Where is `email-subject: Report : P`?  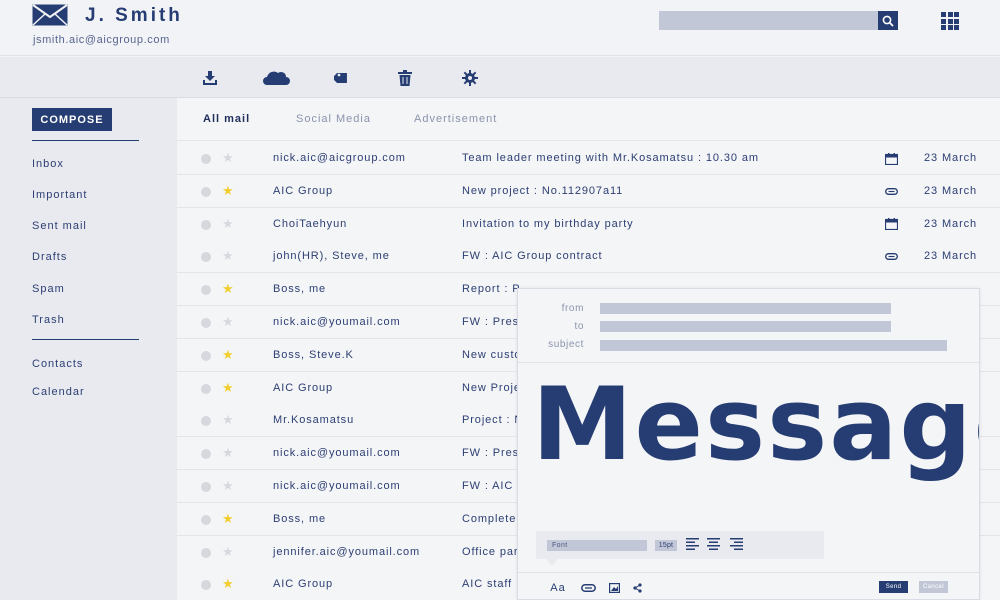
email-subject: Report : P is located at coordinates (491, 289).